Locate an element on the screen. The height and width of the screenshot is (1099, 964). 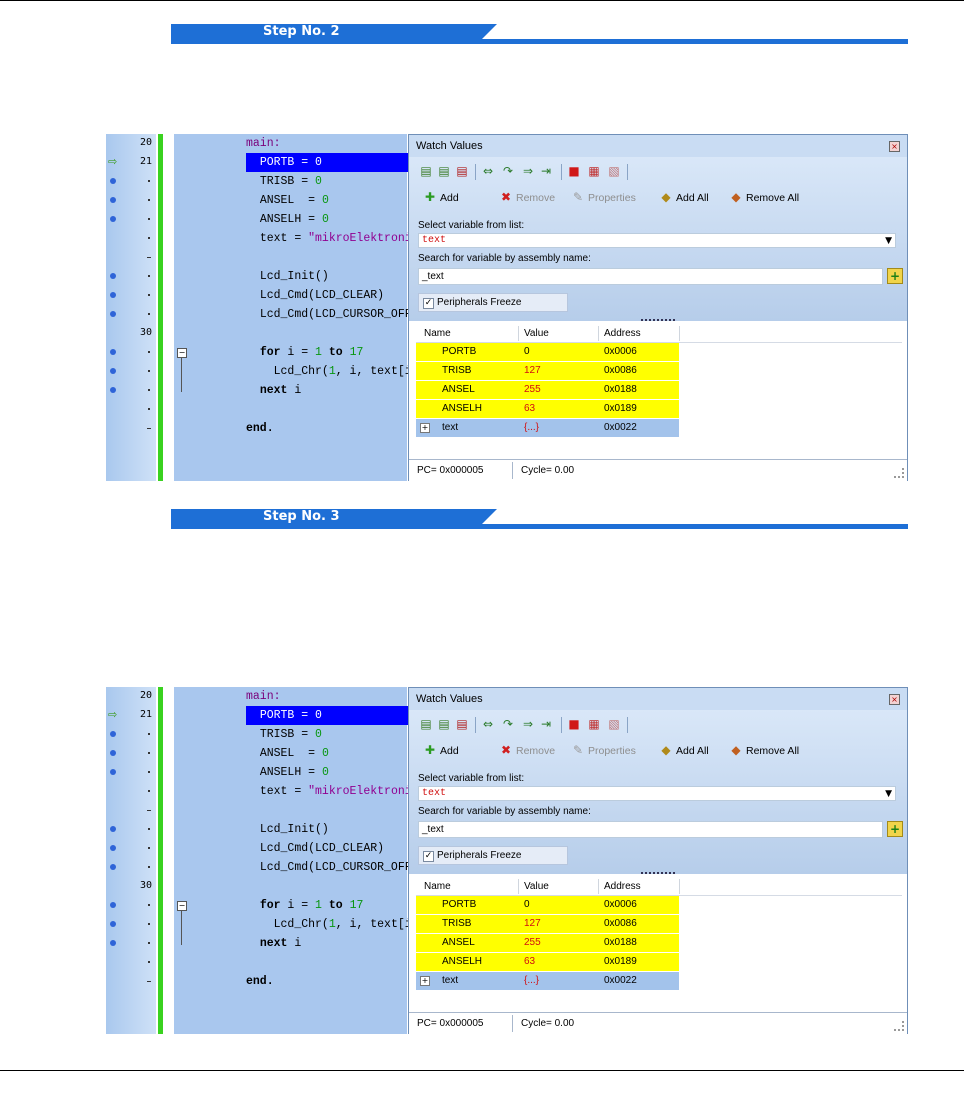
variable-select: text ▼ is located at coordinates (657, 240).